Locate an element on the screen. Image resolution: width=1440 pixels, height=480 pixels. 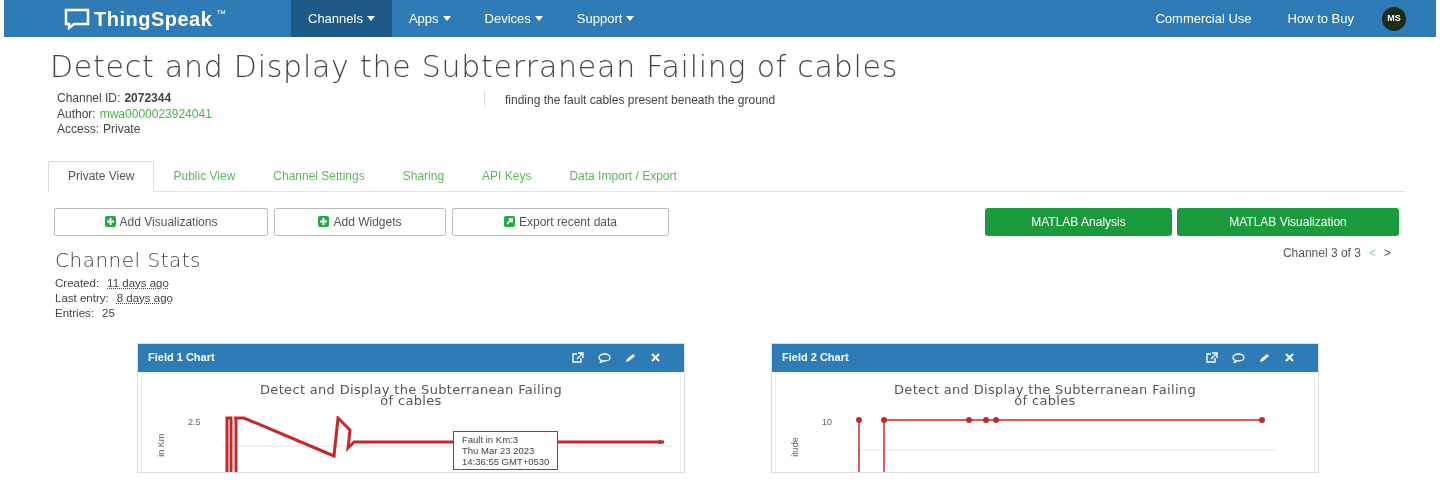
tab: Data Import / Export is located at coordinates (623, 176).